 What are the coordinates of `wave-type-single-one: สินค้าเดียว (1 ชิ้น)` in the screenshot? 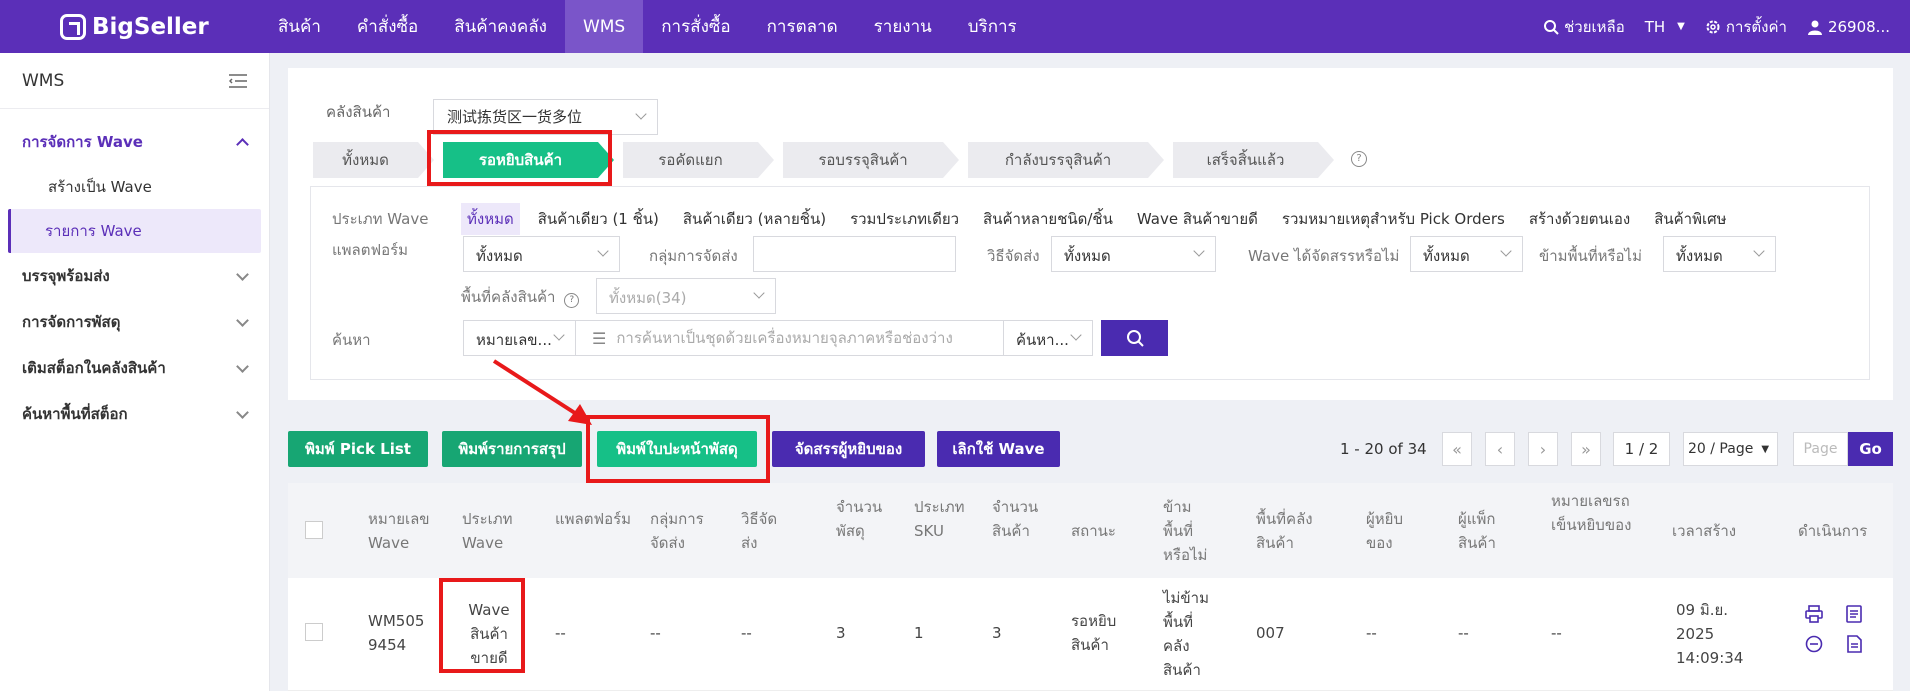 It's located at (598, 219).